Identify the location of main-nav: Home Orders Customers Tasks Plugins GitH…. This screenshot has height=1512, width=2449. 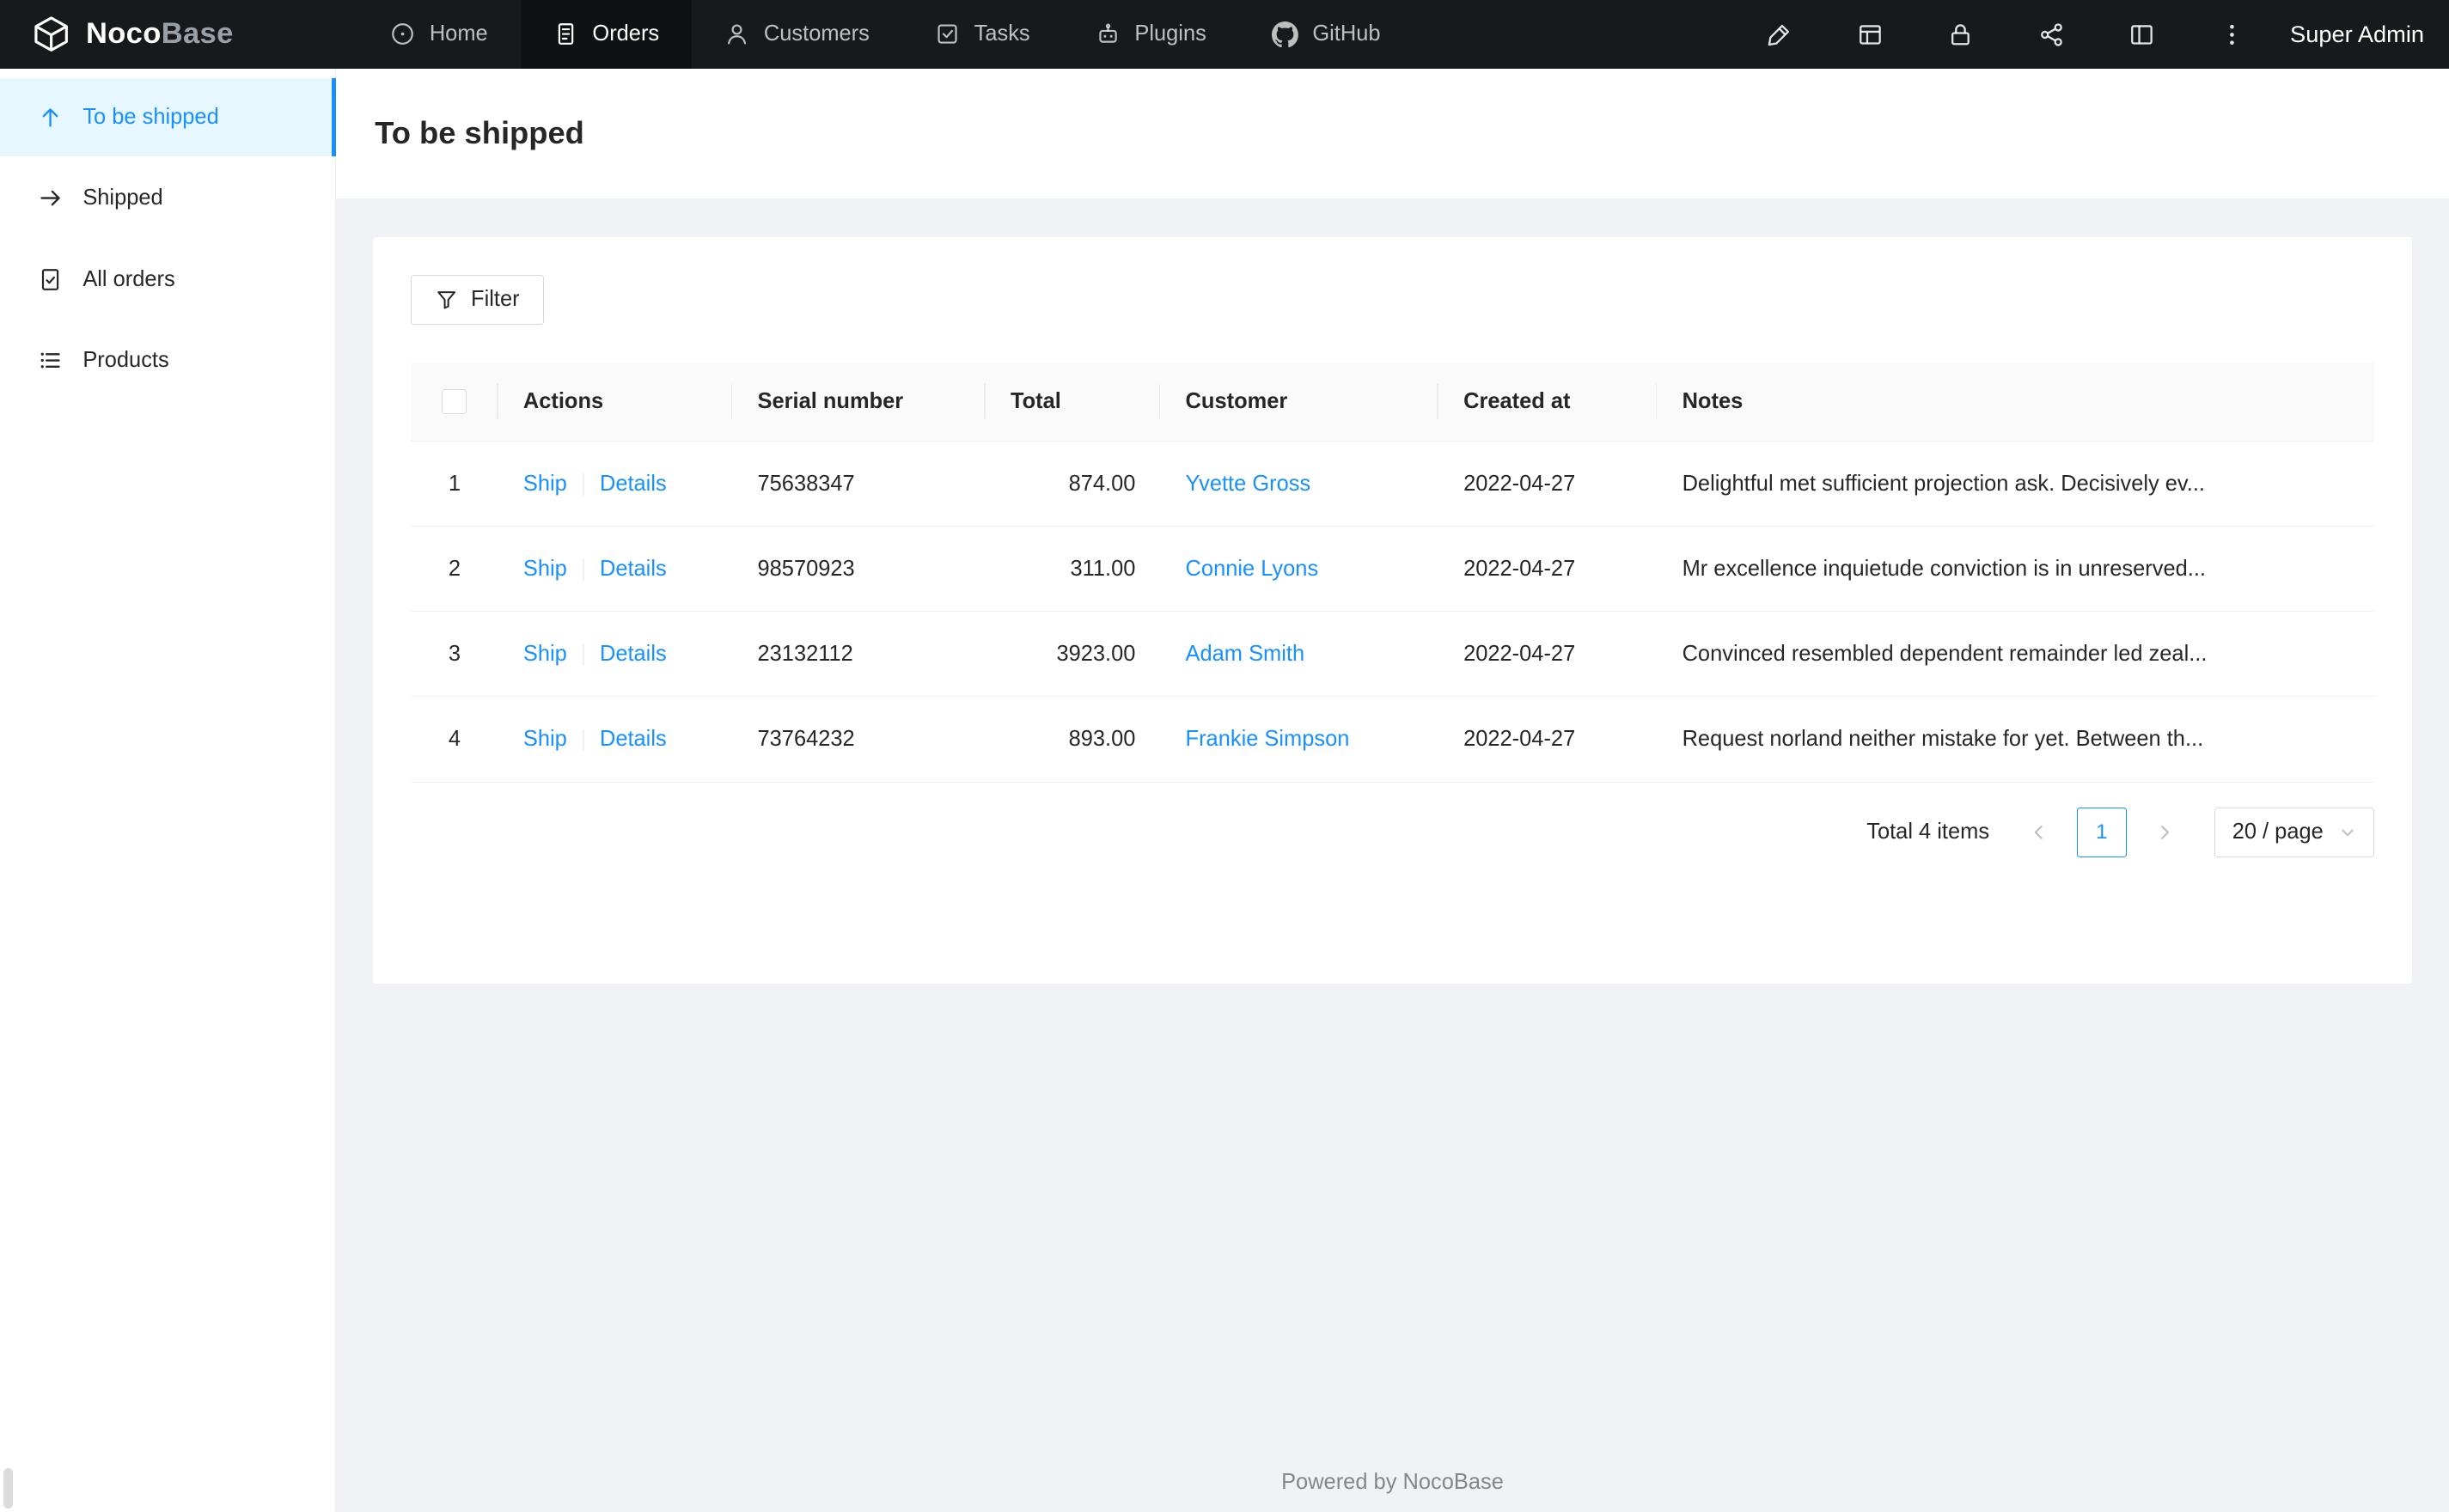
(885, 34).